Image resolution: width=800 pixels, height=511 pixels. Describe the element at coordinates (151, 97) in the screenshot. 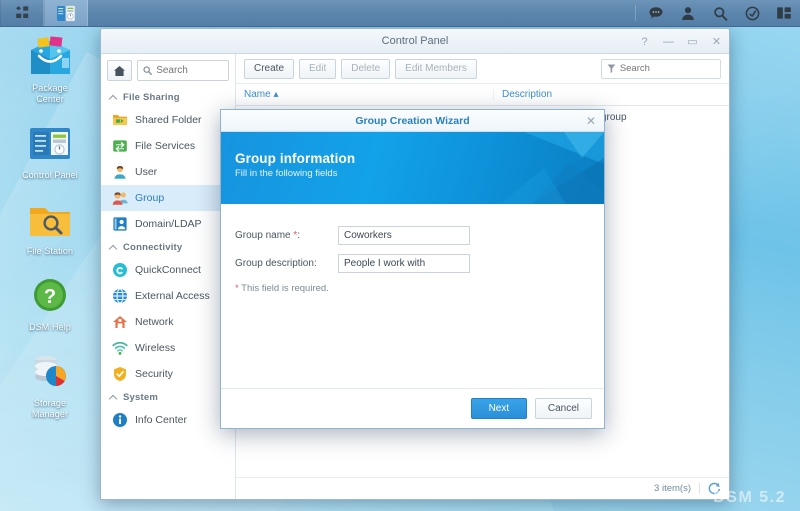

I see `sidebar-group-label: File Sharing` at that location.